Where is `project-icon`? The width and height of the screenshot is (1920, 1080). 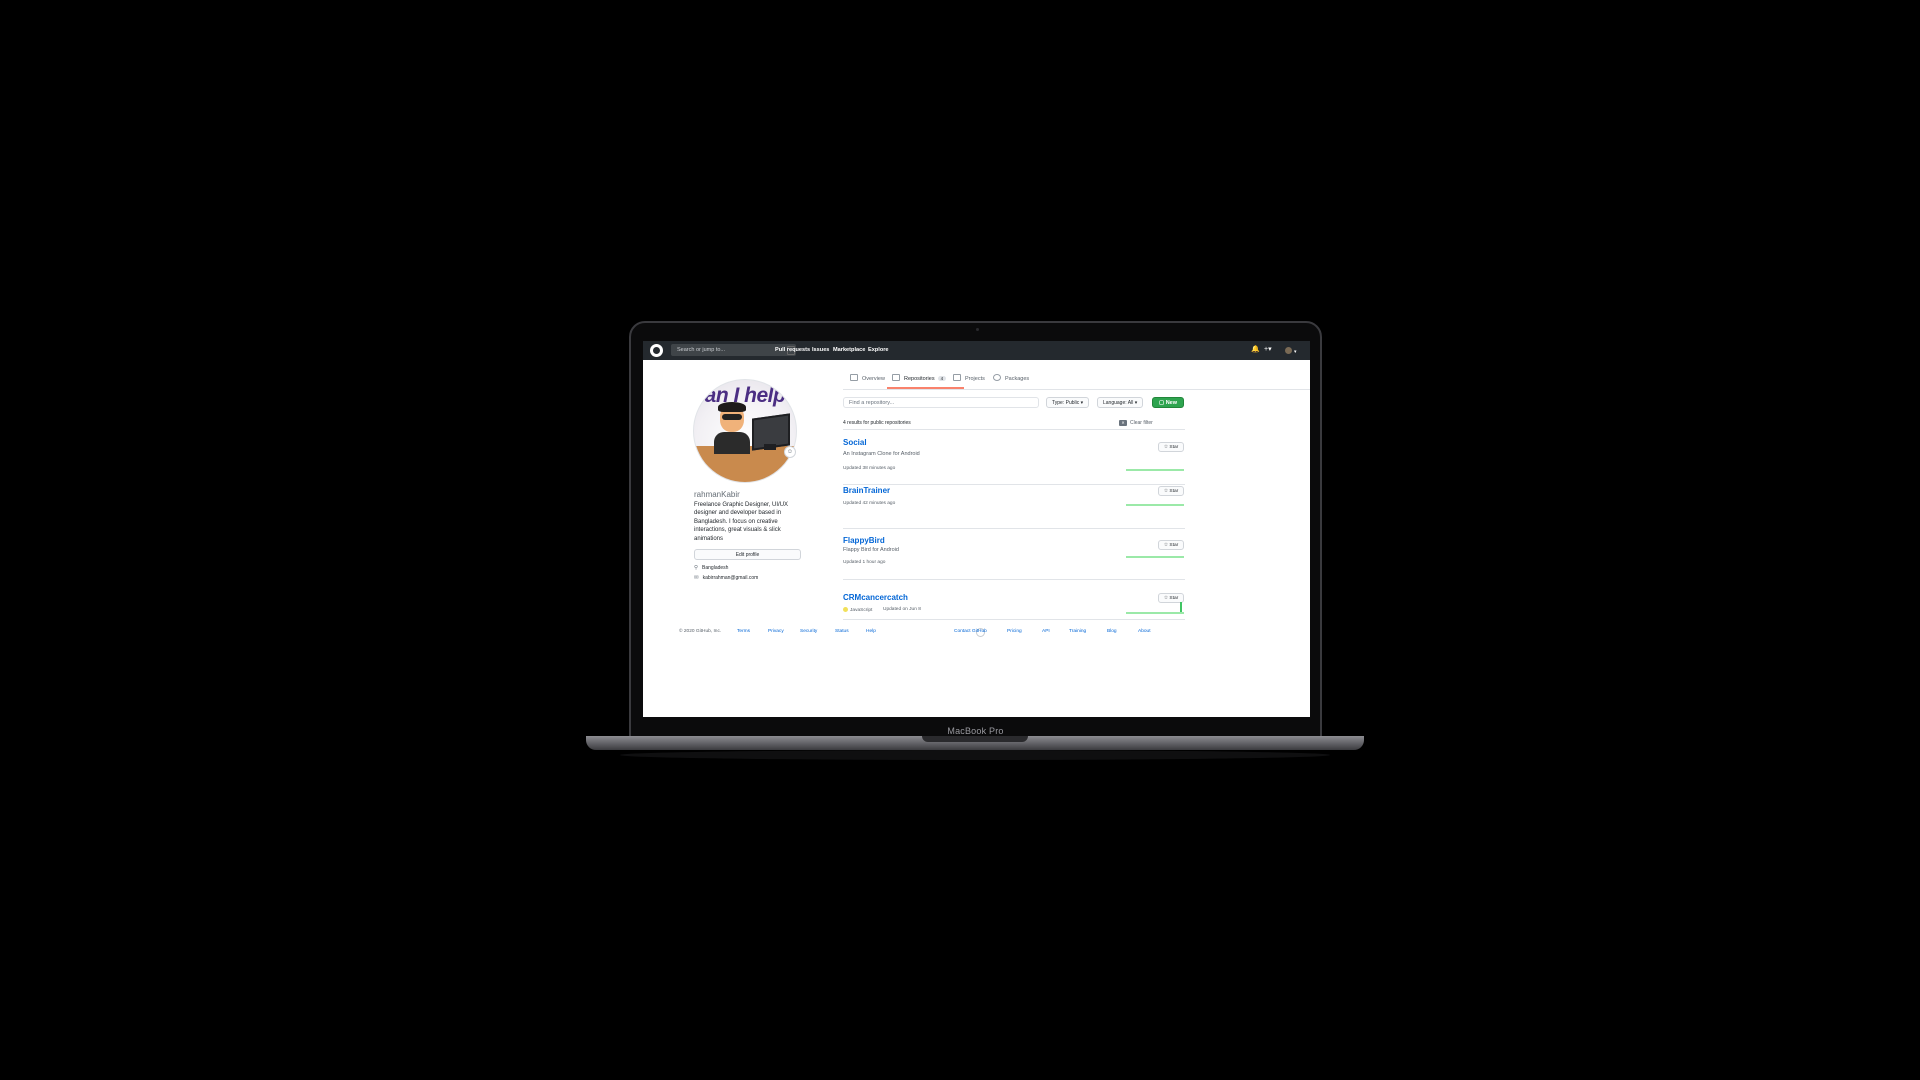
project-icon is located at coordinates (957, 377).